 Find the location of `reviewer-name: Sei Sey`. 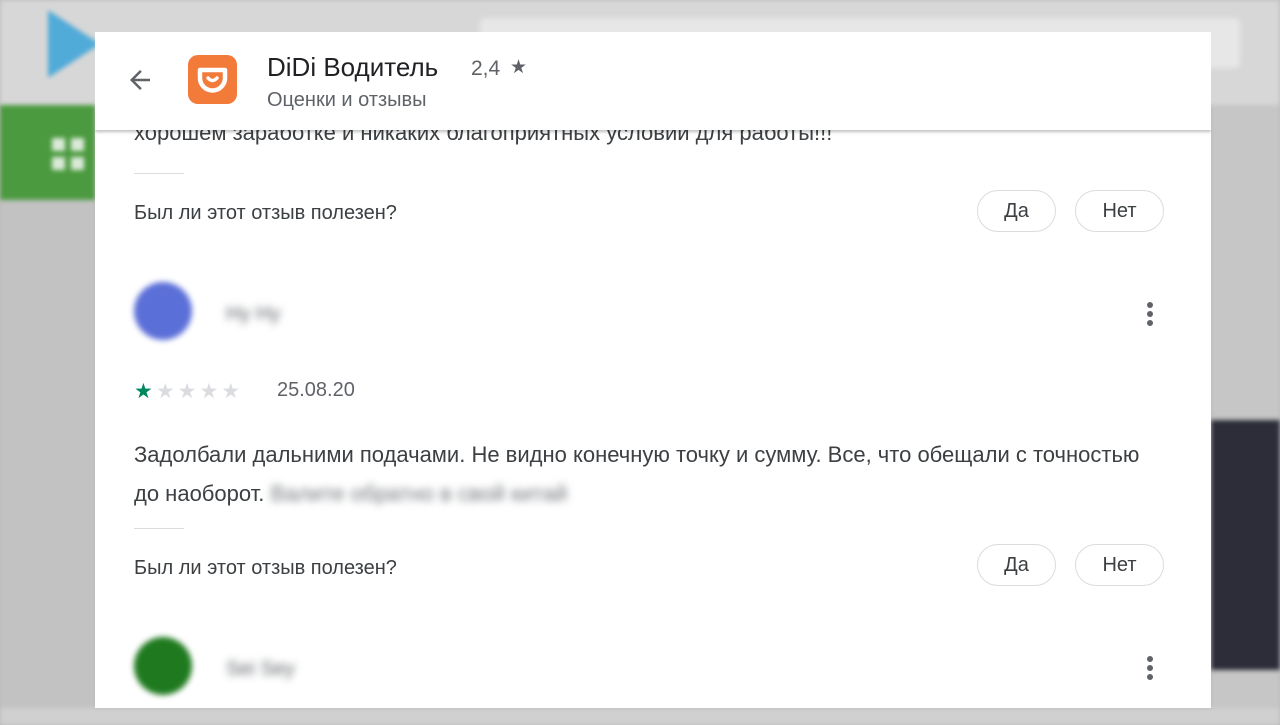

reviewer-name: Sei Sey is located at coordinates (260, 669).